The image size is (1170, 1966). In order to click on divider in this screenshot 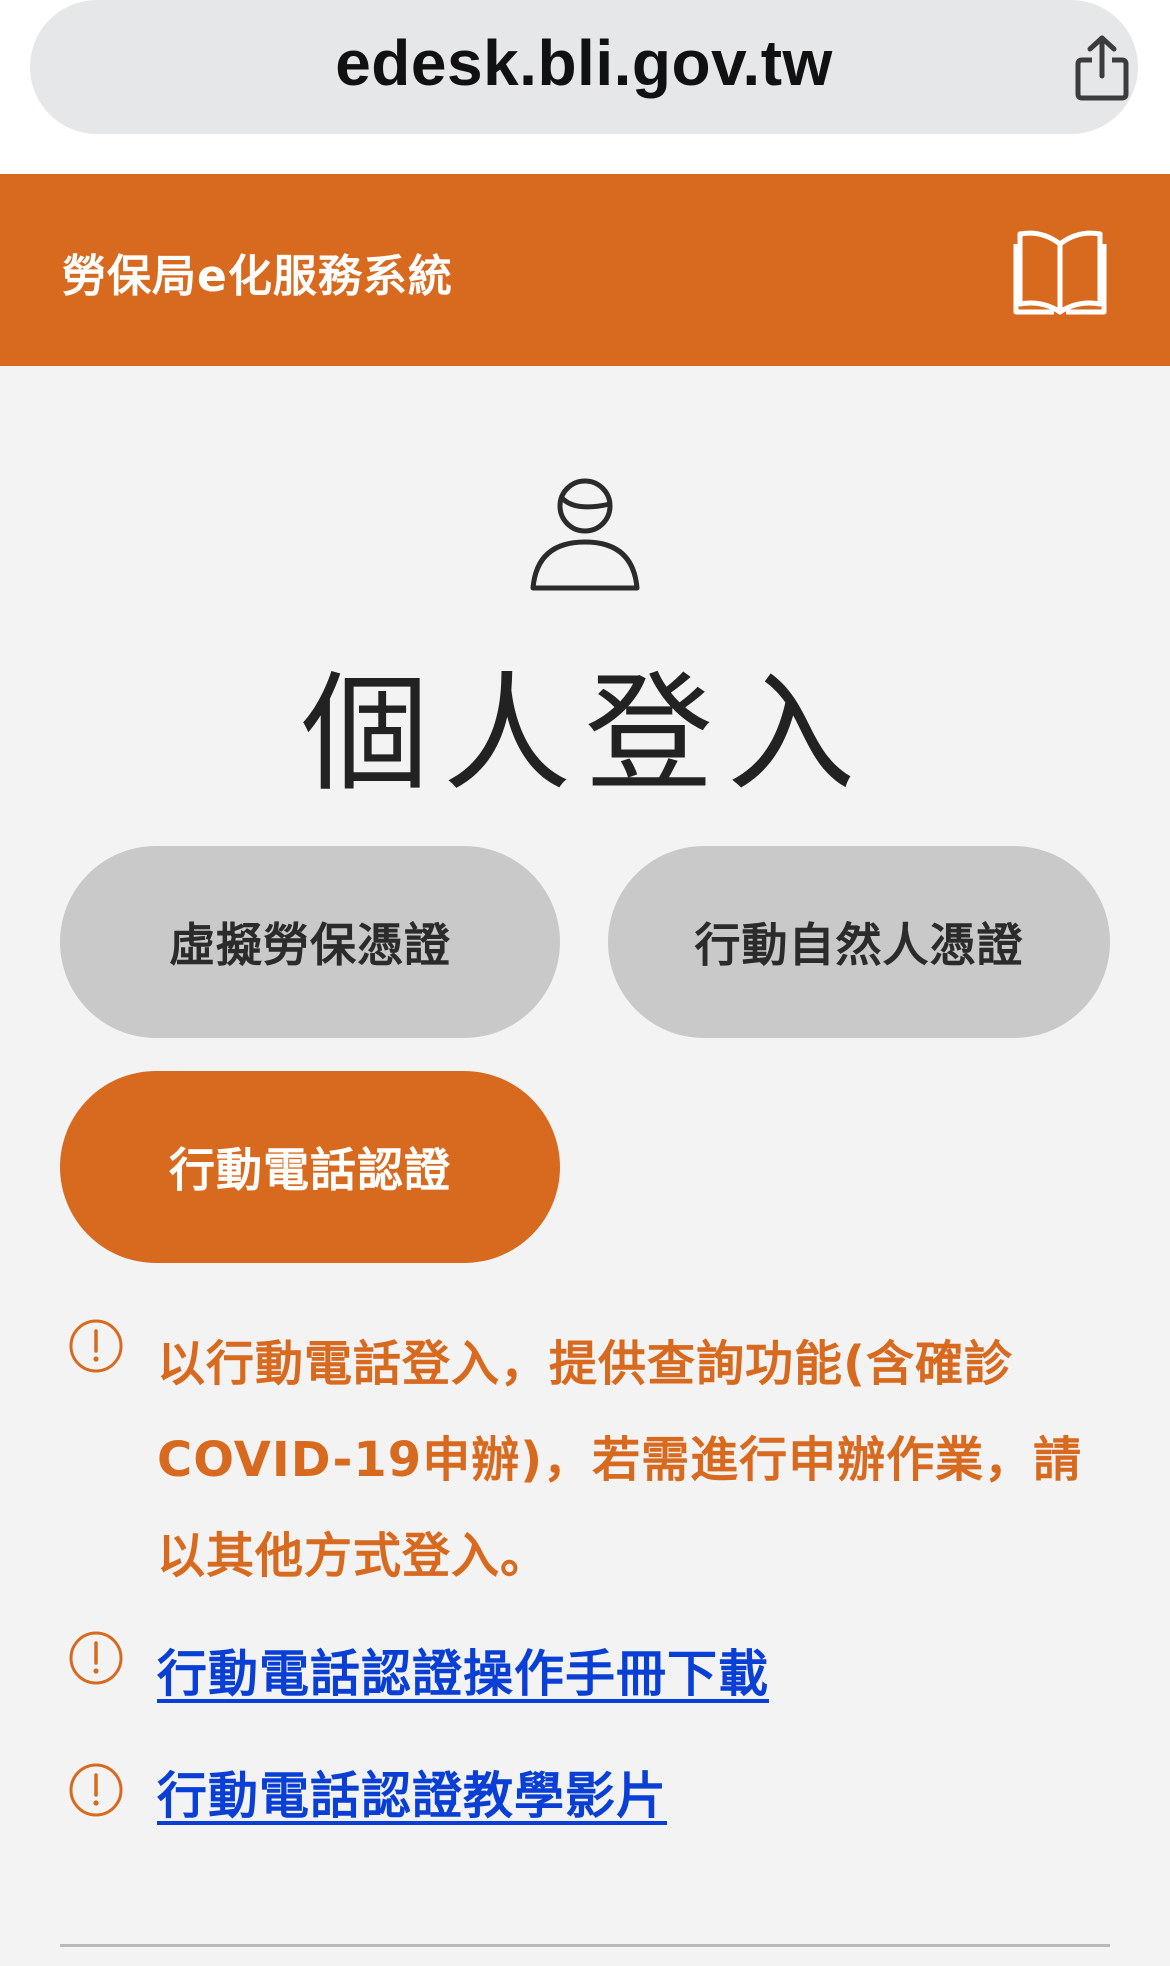, I will do `click(585, 1945)`.